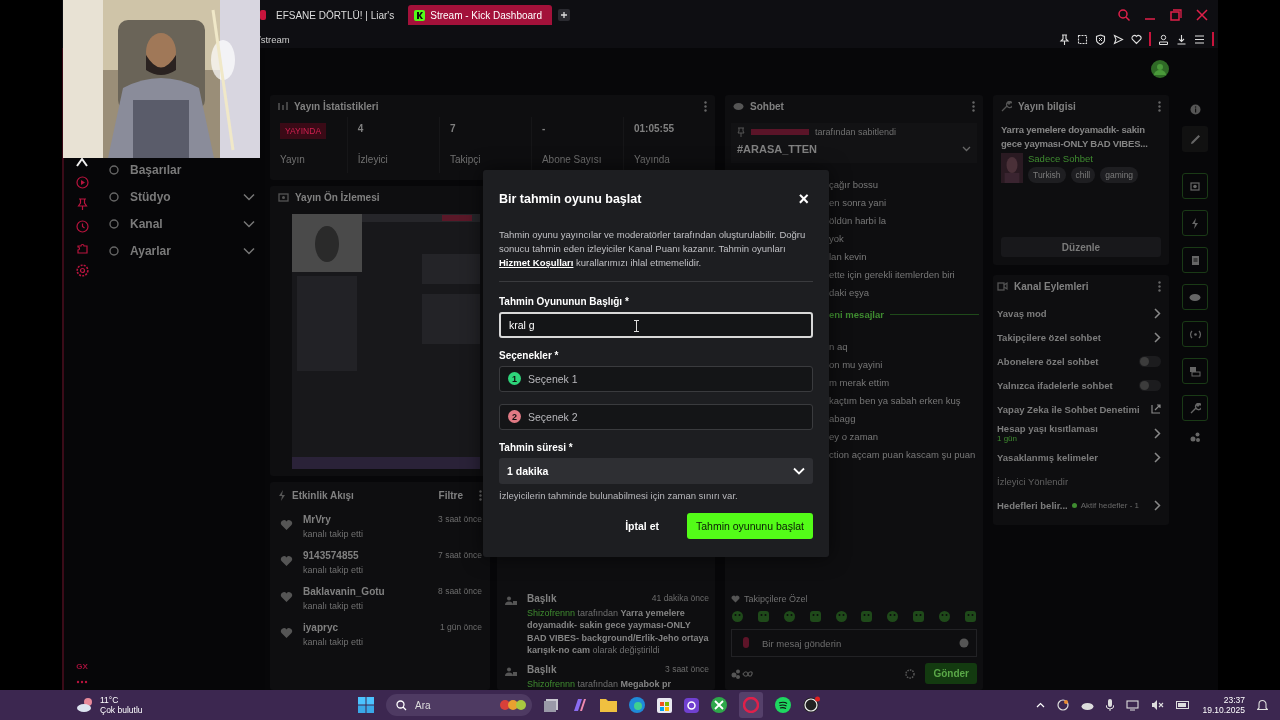  I want to click on start-icon, so click(366, 705).